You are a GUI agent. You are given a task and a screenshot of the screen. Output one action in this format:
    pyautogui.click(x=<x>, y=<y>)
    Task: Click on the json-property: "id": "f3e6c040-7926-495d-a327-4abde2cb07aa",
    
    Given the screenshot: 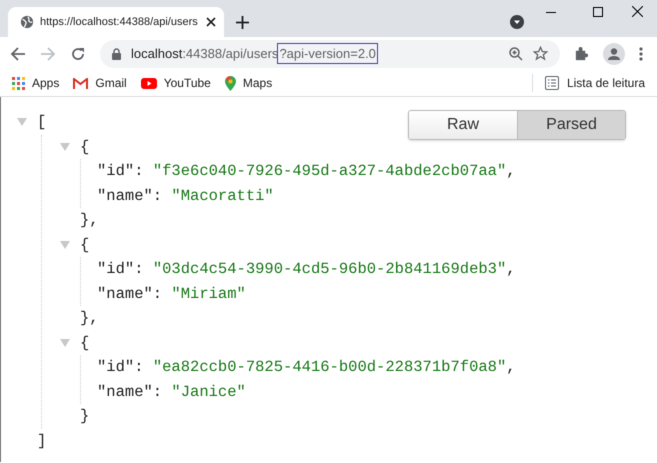 What is the action you would take?
    pyautogui.click(x=307, y=171)
    